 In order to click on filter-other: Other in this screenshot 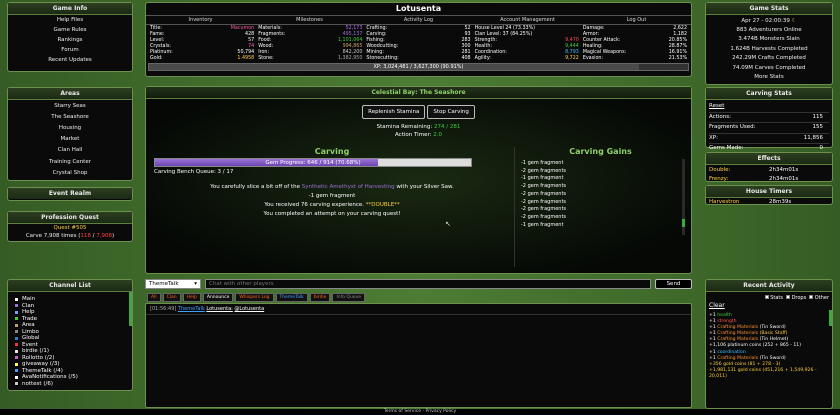, I will do `click(819, 298)`.